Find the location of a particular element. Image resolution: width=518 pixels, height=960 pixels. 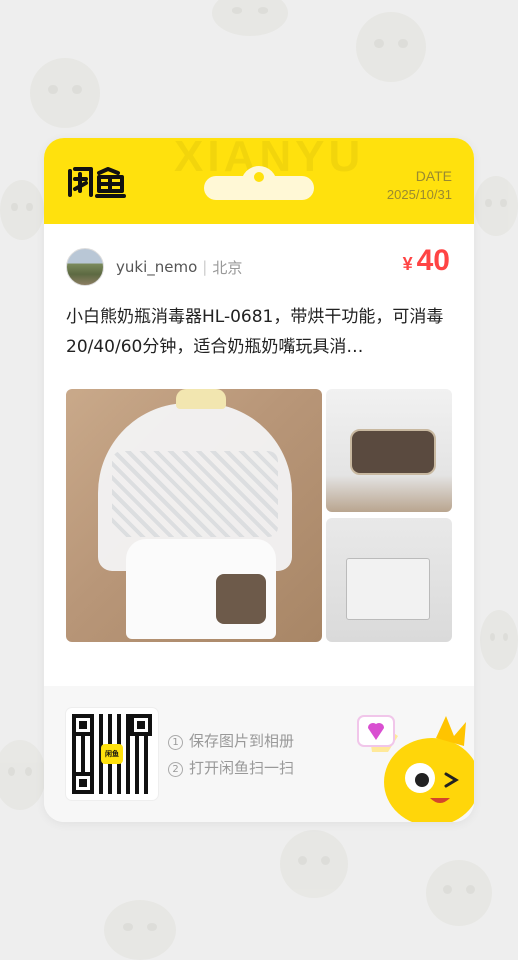

avatar is located at coordinates (85, 267).